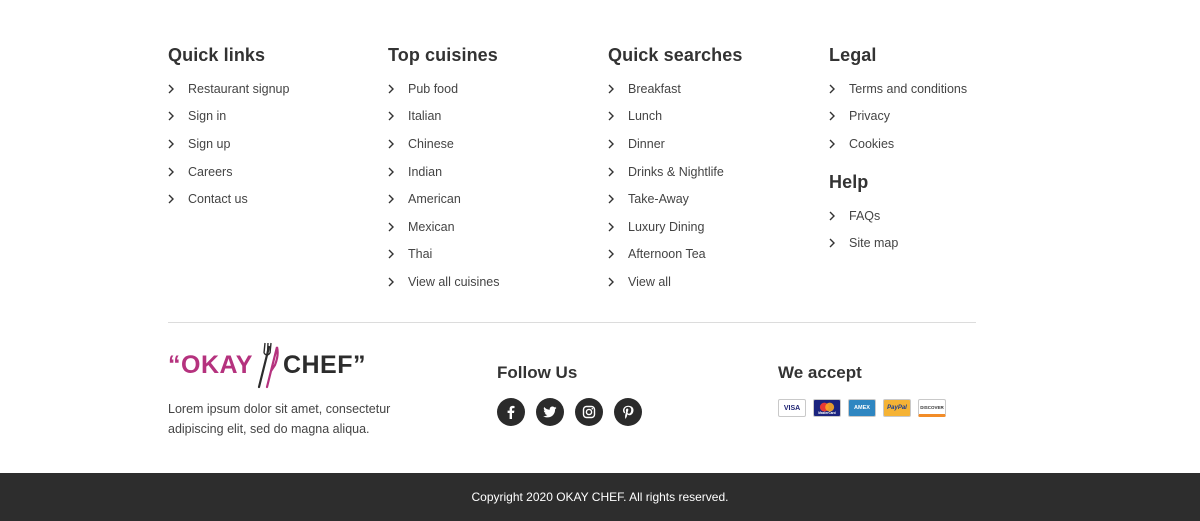 The width and height of the screenshot is (1200, 521). What do you see at coordinates (708, 144) in the screenshot?
I see `link-dinner: Dinner` at bounding box center [708, 144].